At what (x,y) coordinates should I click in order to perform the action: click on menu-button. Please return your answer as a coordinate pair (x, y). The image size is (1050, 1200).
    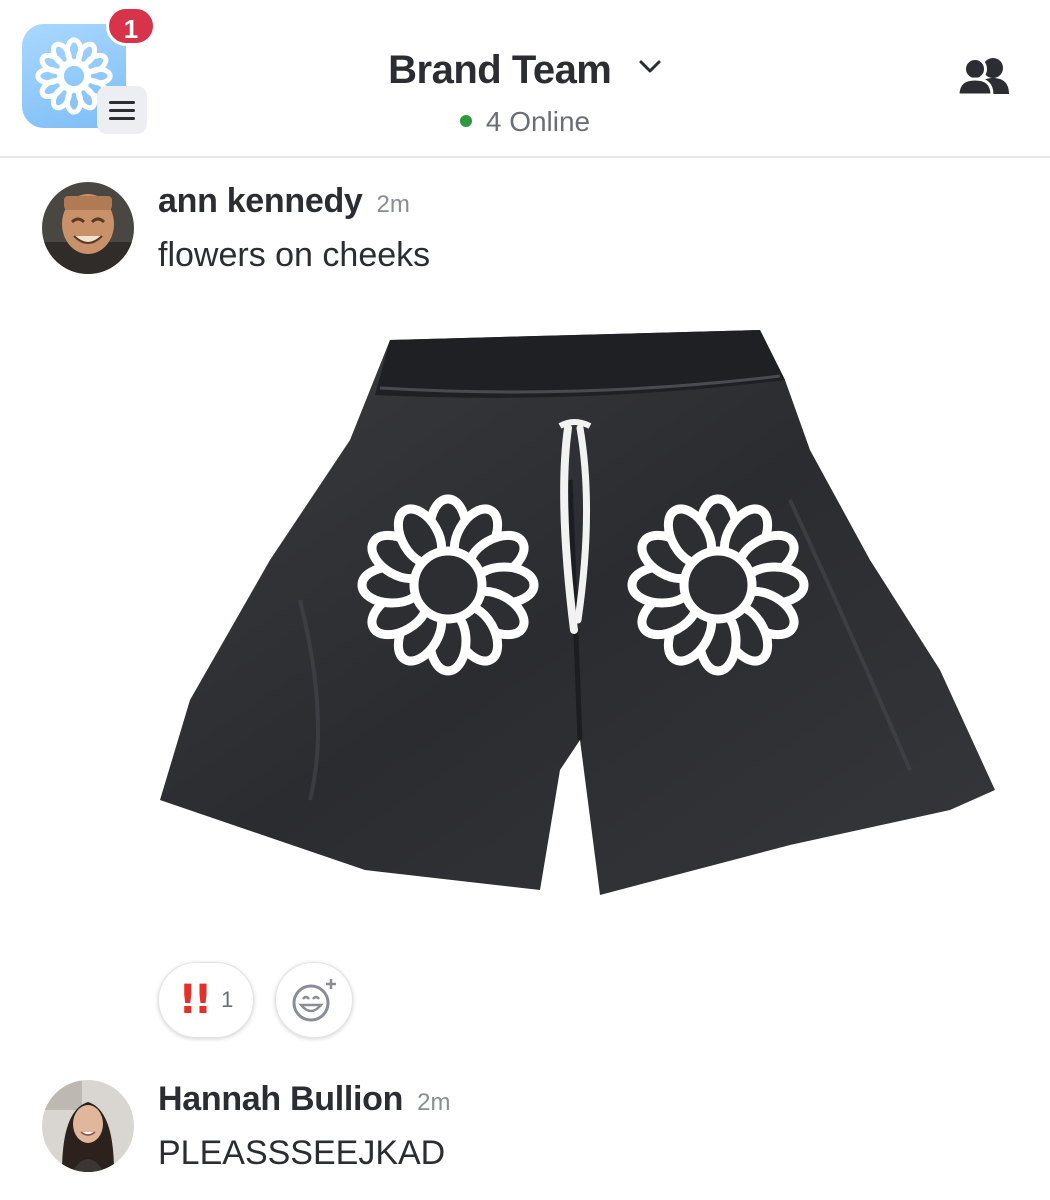
    Looking at the image, I should click on (122, 110).